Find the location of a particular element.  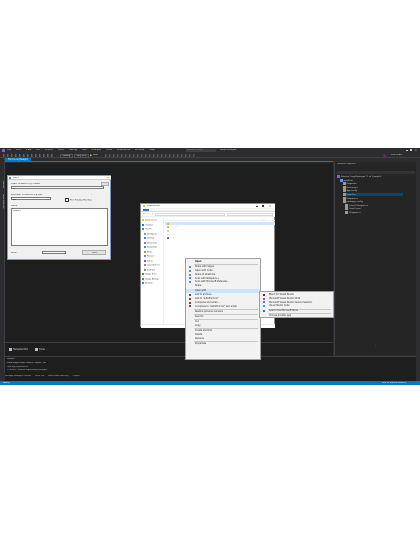

solution-bottom-tab: Team Explorer is located at coordinates (387, 345).